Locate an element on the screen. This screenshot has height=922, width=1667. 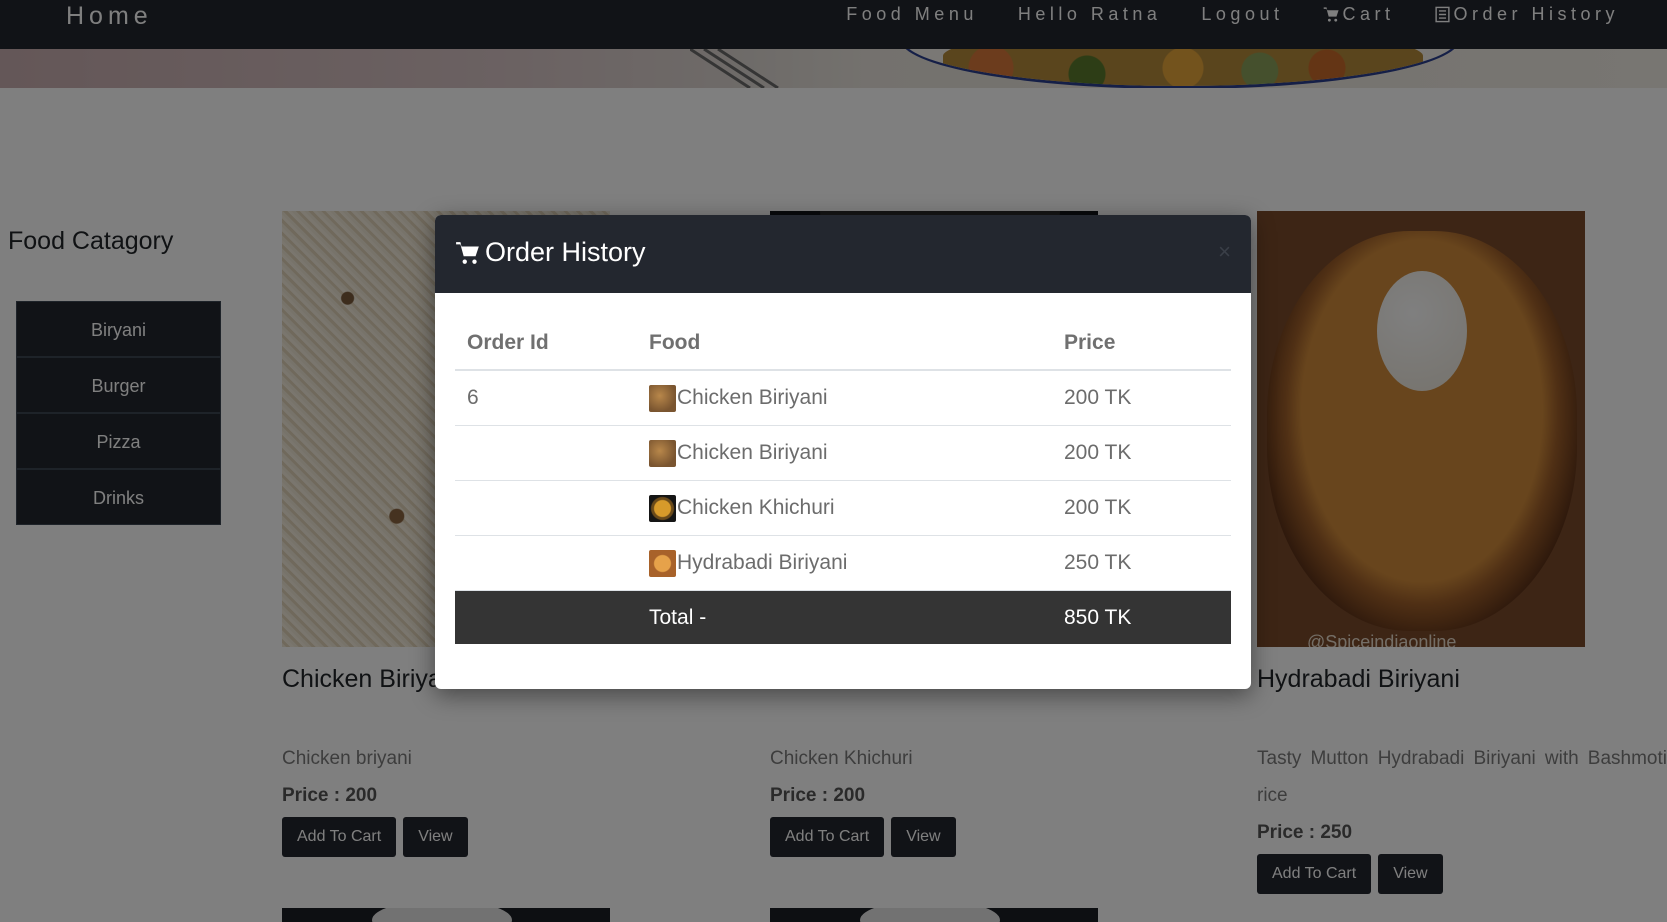
table-row: 6 Chicken Biriyani 200 TK is located at coordinates (843, 398).